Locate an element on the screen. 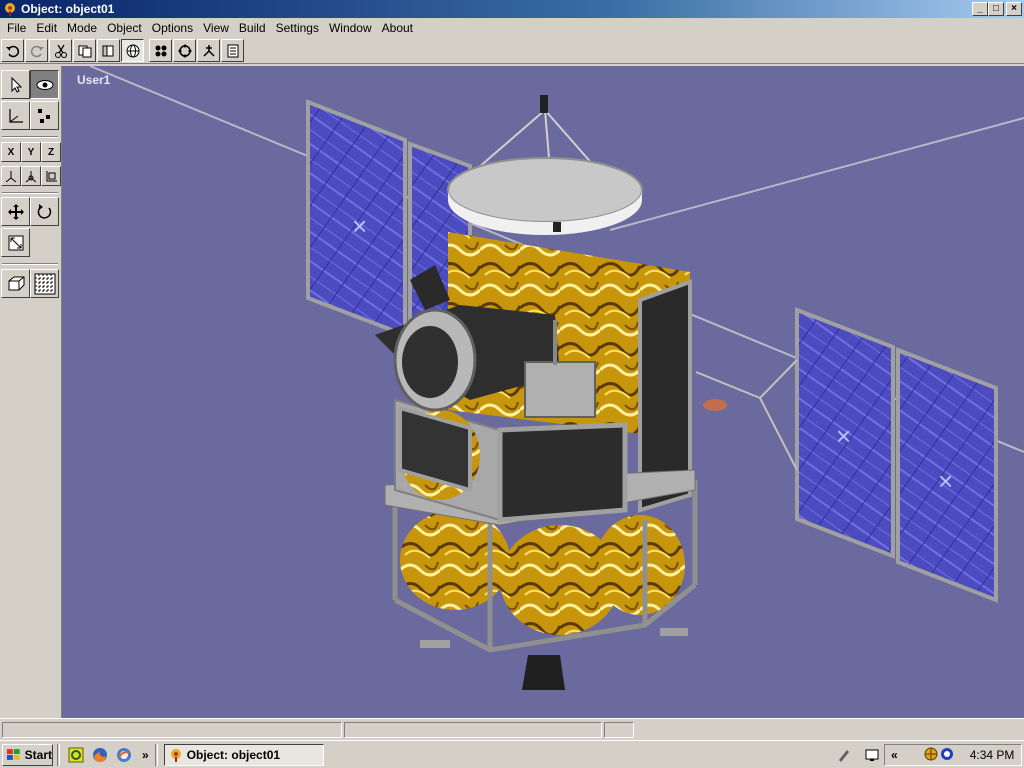 The width and height of the screenshot is (1024, 768). menu-view: View is located at coordinates (216, 28).